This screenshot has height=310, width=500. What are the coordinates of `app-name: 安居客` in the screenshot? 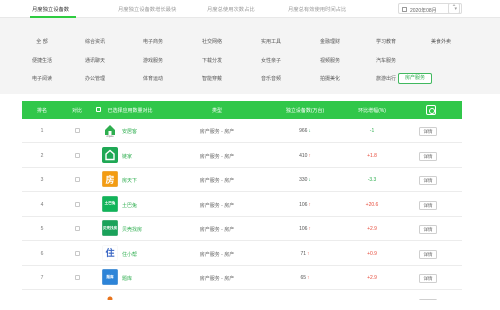 It's located at (129, 131).